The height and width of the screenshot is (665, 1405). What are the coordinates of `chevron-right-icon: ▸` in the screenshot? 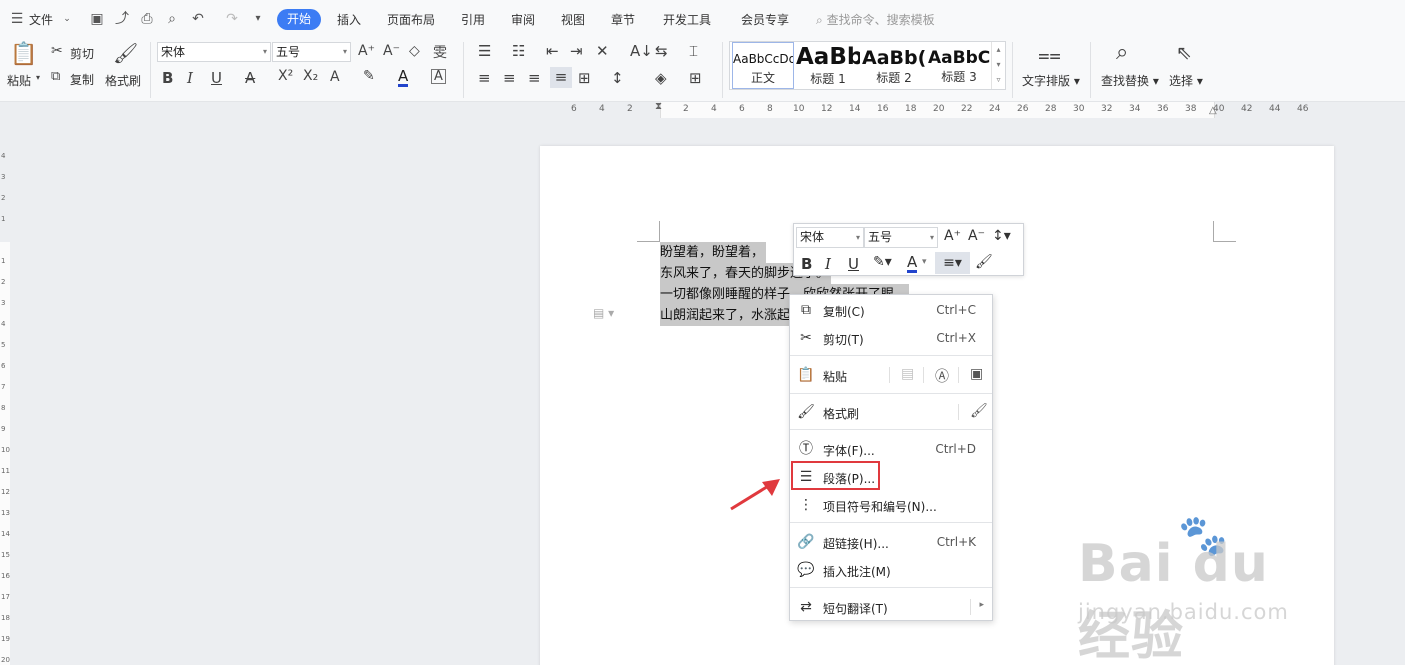 It's located at (981, 605).